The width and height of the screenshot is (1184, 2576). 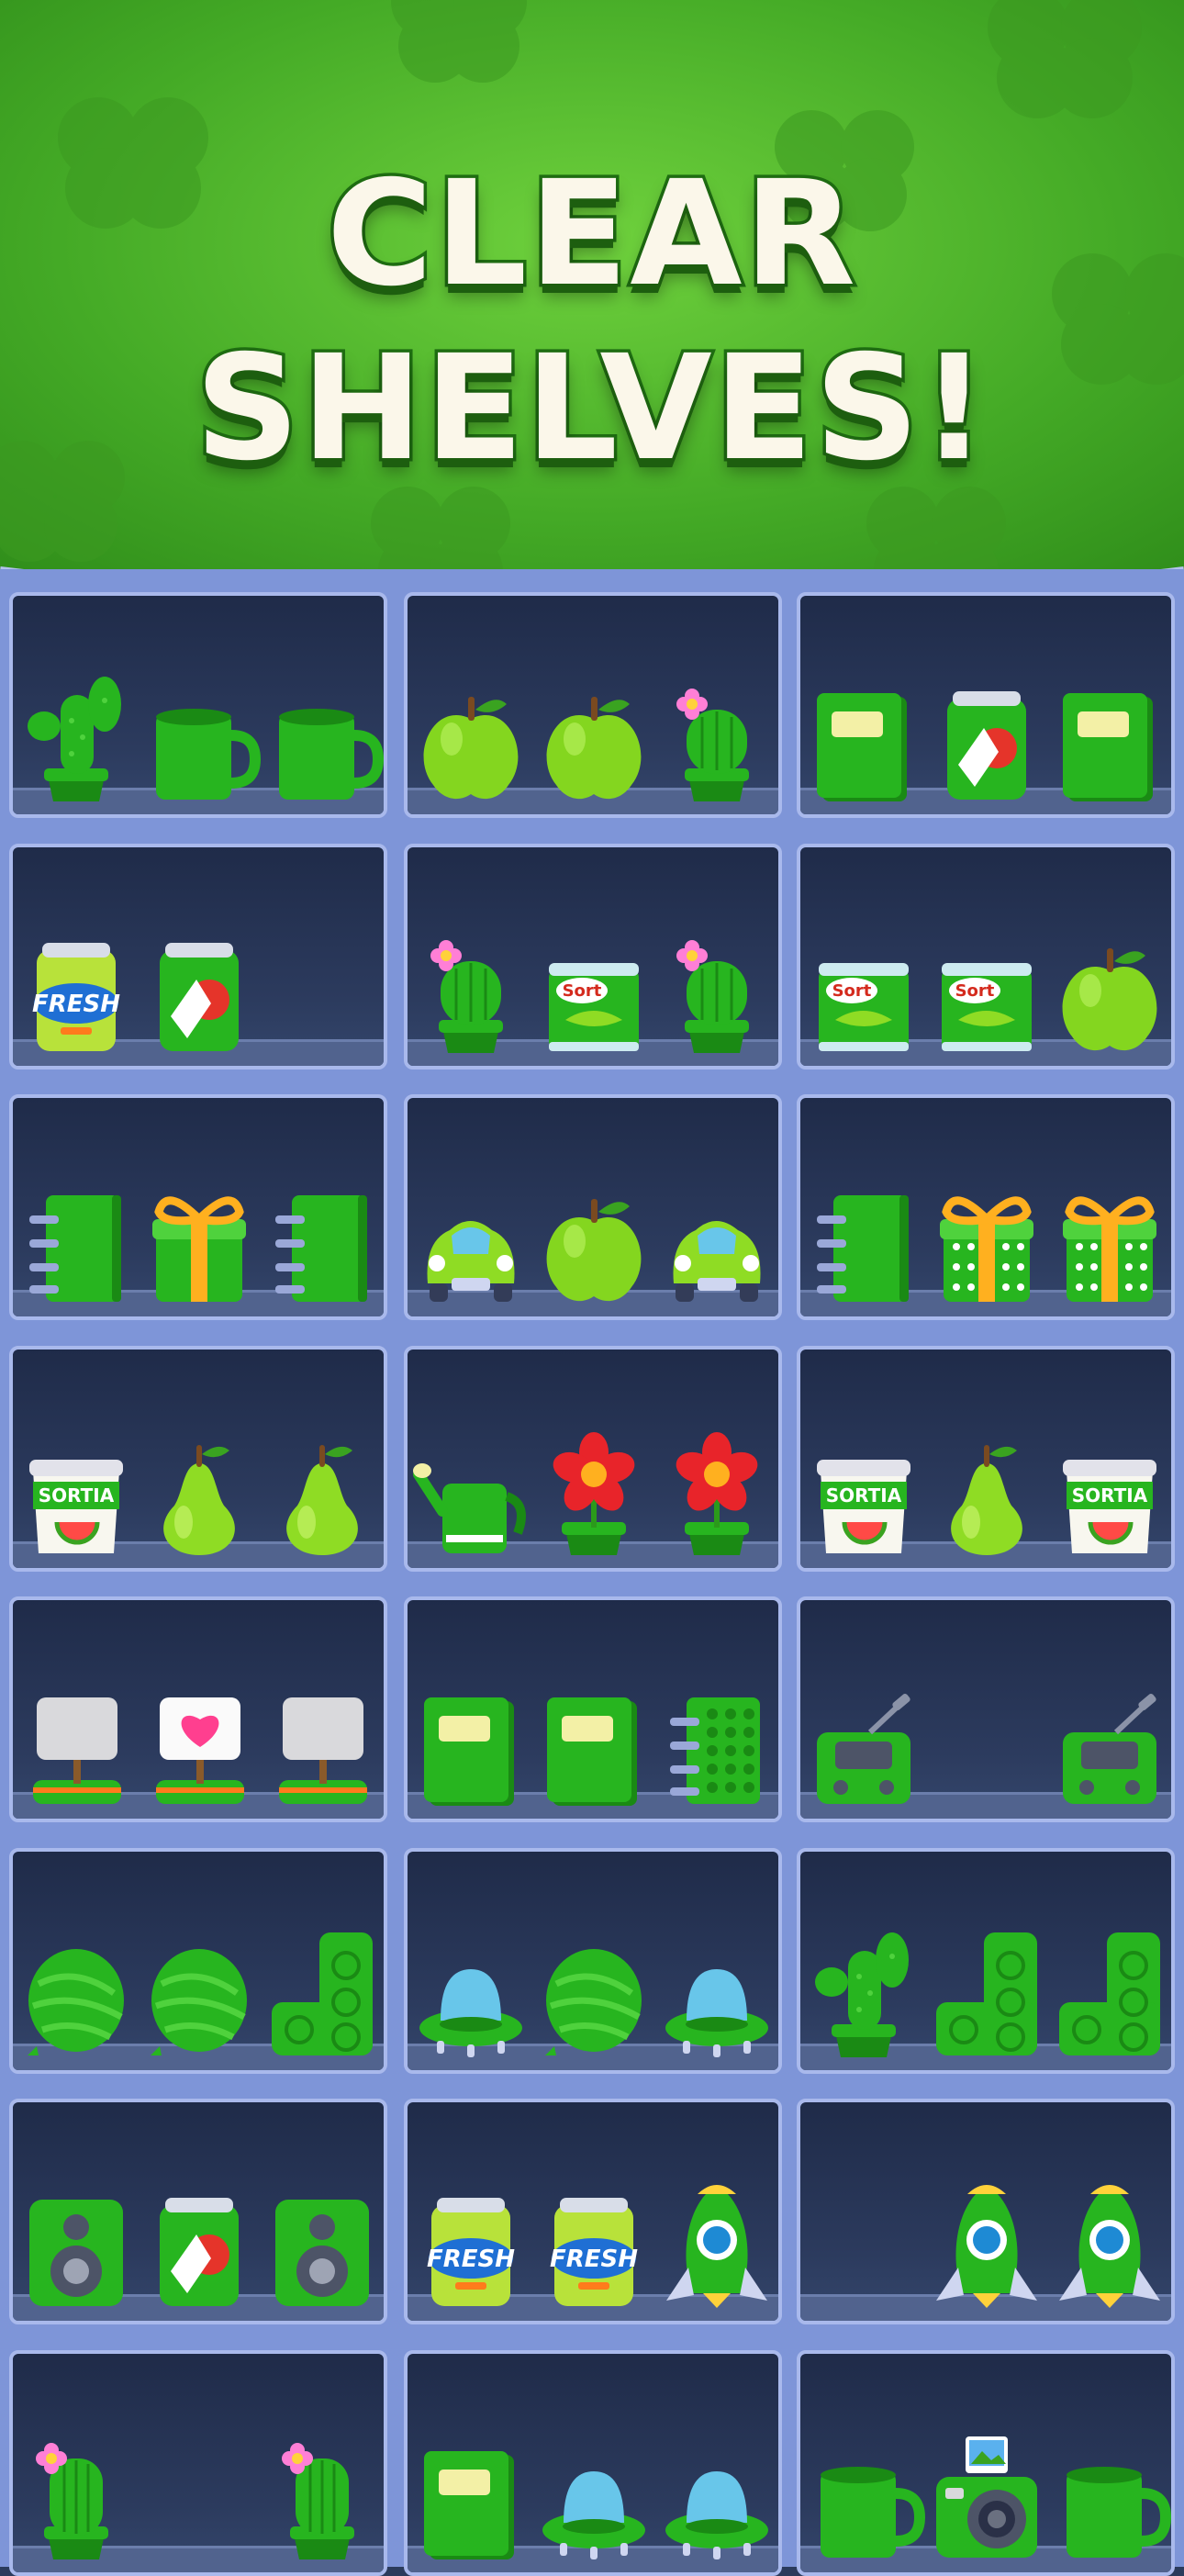 What do you see at coordinates (199, 1239) in the screenshot?
I see `gift-item` at bounding box center [199, 1239].